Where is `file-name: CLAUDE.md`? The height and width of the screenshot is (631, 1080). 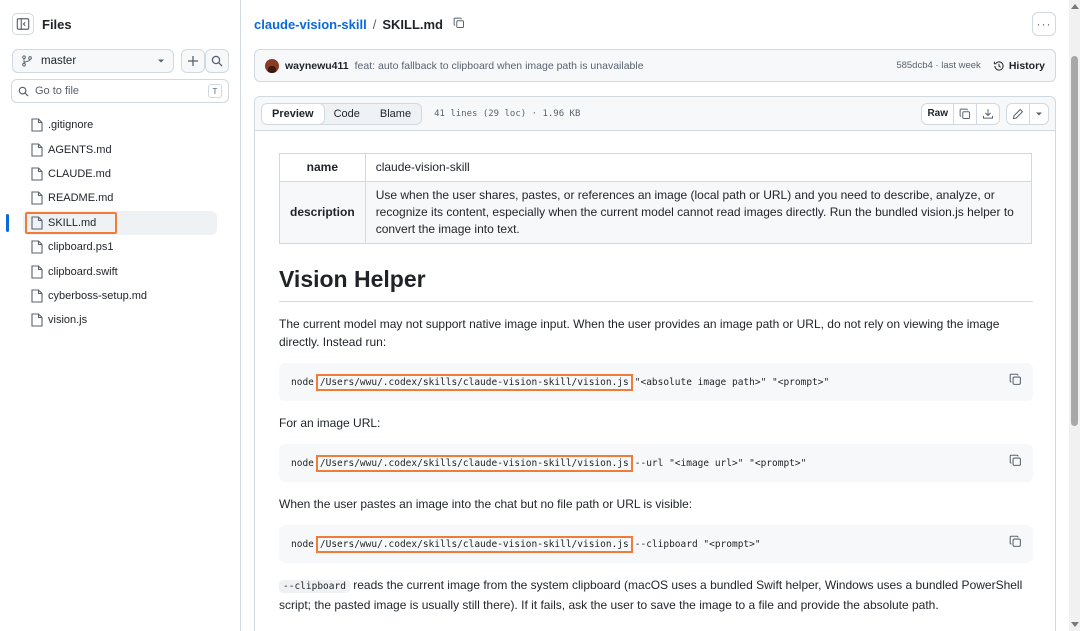 file-name: CLAUDE.md is located at coordinates (79, 173).